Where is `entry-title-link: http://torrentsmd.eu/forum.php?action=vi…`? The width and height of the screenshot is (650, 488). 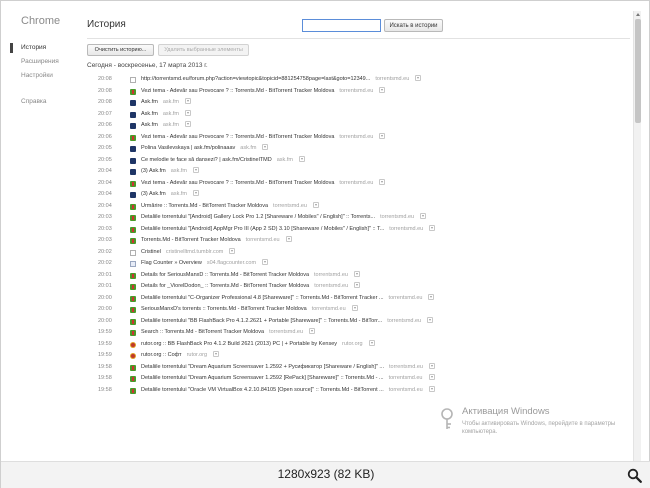 entry-title-link: http://torrentsmd.eu/forum.php?action=vi… is located at coordinates (255, 79).